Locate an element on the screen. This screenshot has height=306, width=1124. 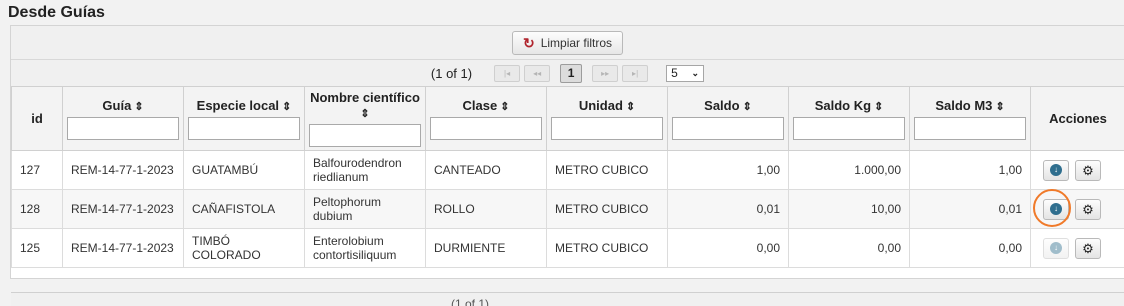
column-label: Saldo M3 is located at coordinates (963, 105).